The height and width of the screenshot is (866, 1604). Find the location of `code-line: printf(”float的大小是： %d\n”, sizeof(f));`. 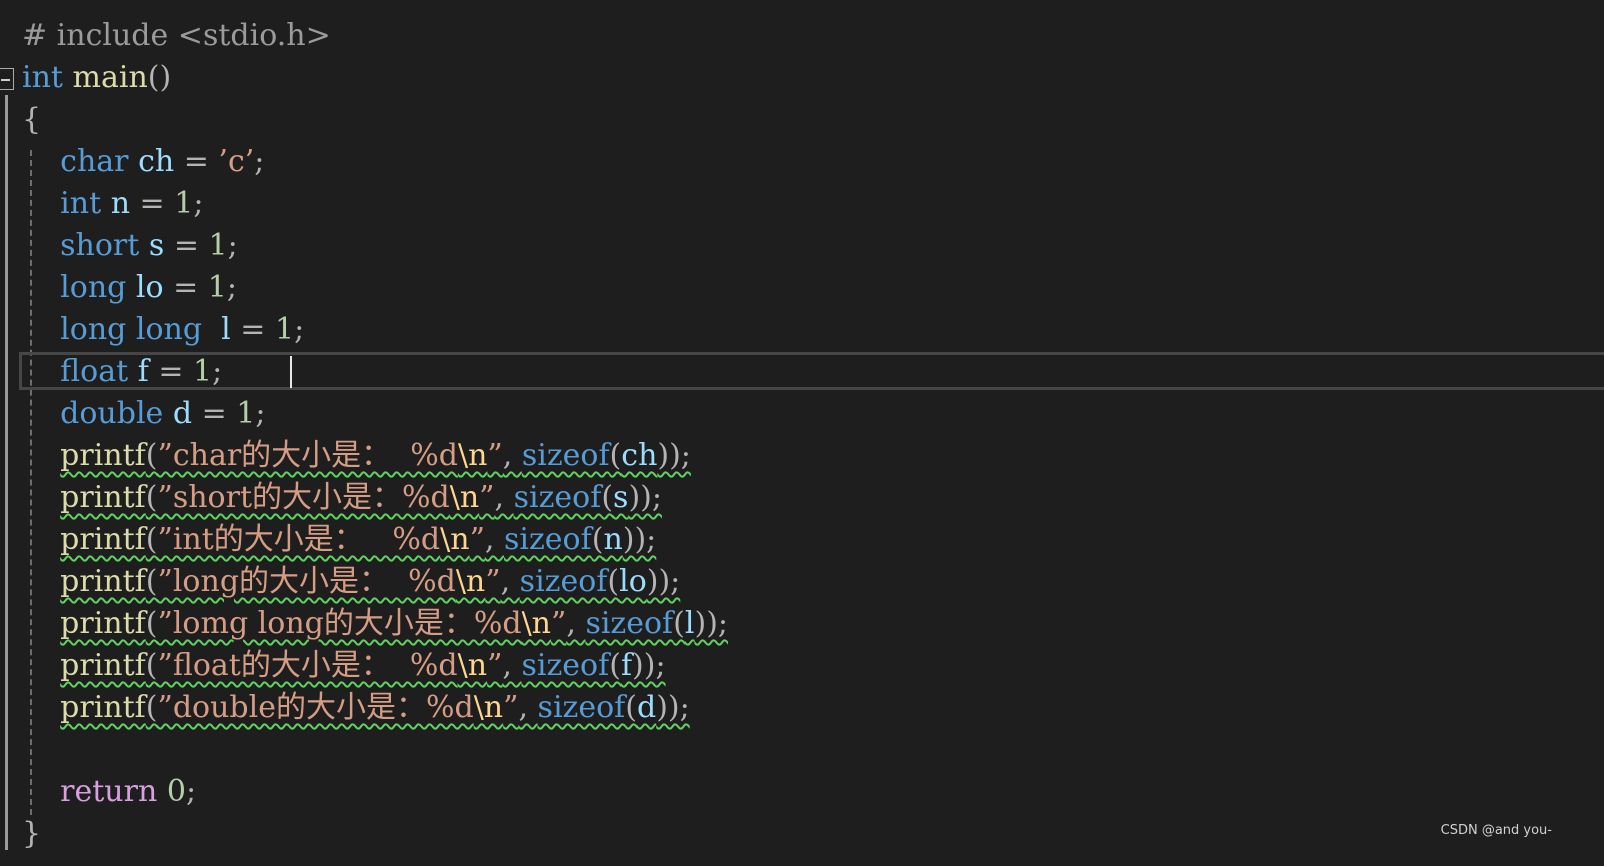

code-line: printf(”float的大小是： %d\n”, sizeof(f)); is located at coordinates (343, 666).